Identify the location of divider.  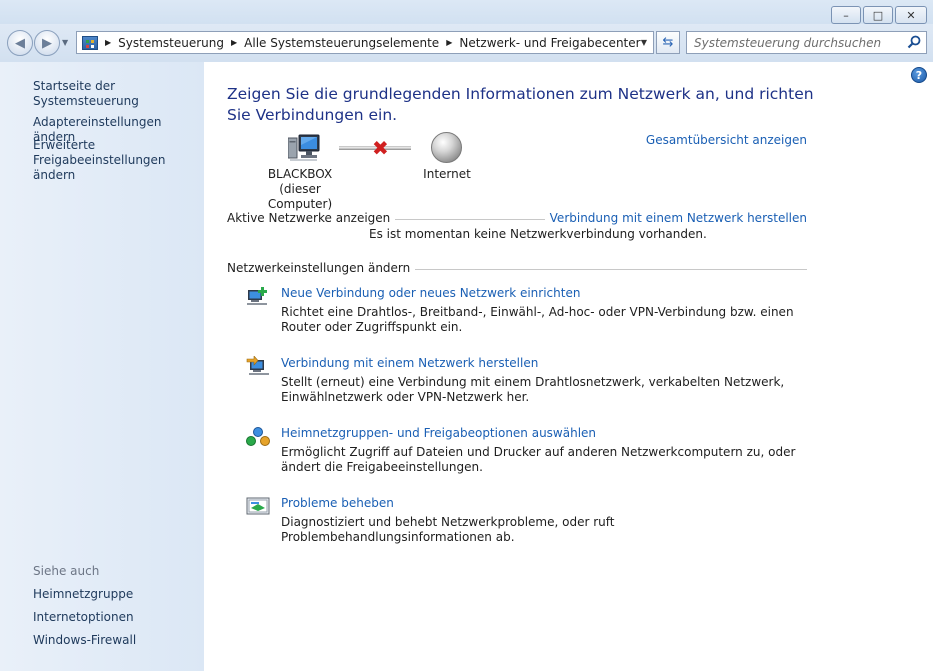
(598, 269).